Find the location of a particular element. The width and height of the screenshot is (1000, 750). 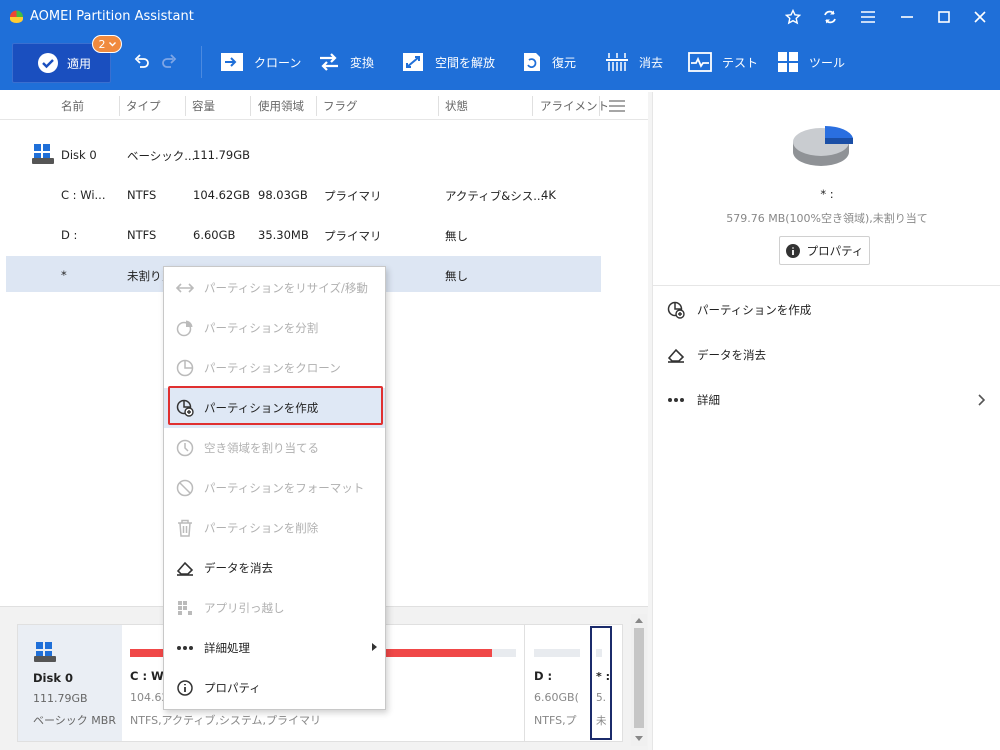

menu-item-advanced: 詳細処理 is located at coordinates (274, 648).